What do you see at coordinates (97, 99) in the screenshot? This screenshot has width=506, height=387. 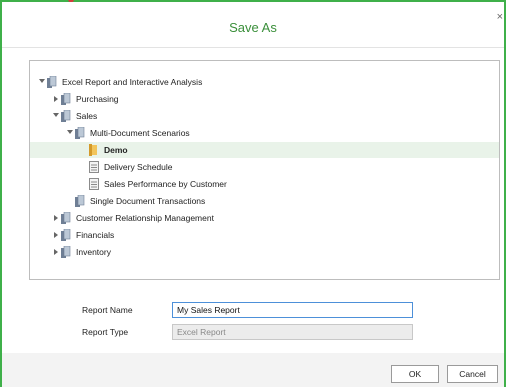 I see `tree-item-label: Purchasing` at bounding box center [97, 99].